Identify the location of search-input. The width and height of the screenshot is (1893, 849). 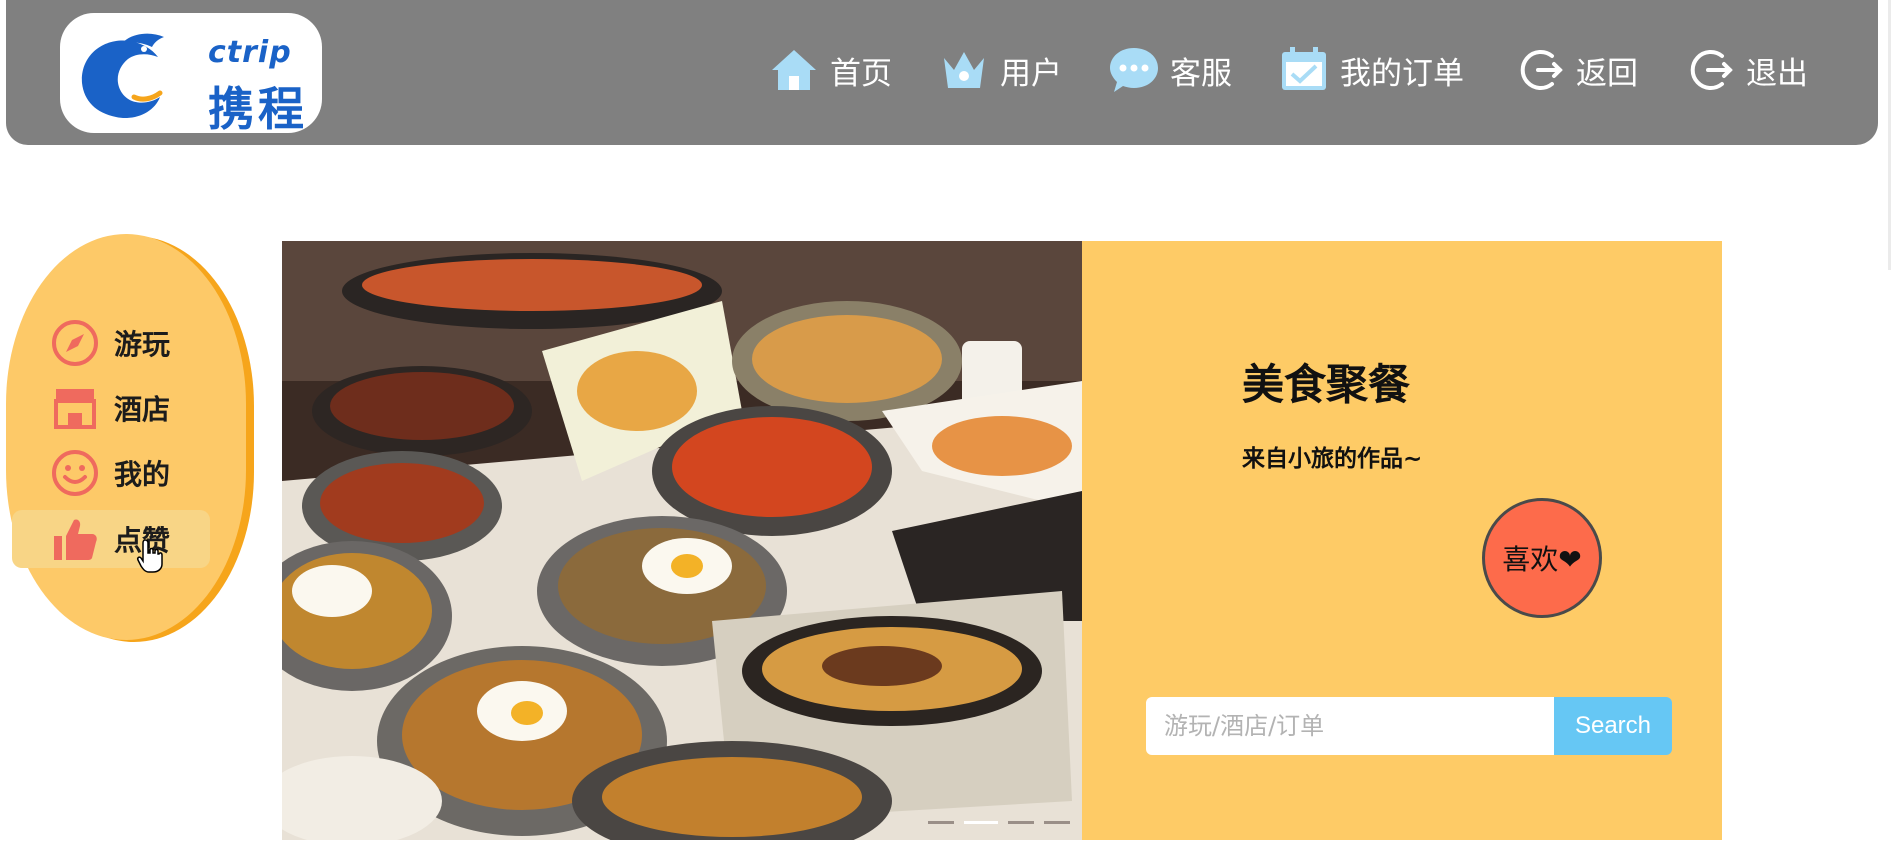
(1350, 726).